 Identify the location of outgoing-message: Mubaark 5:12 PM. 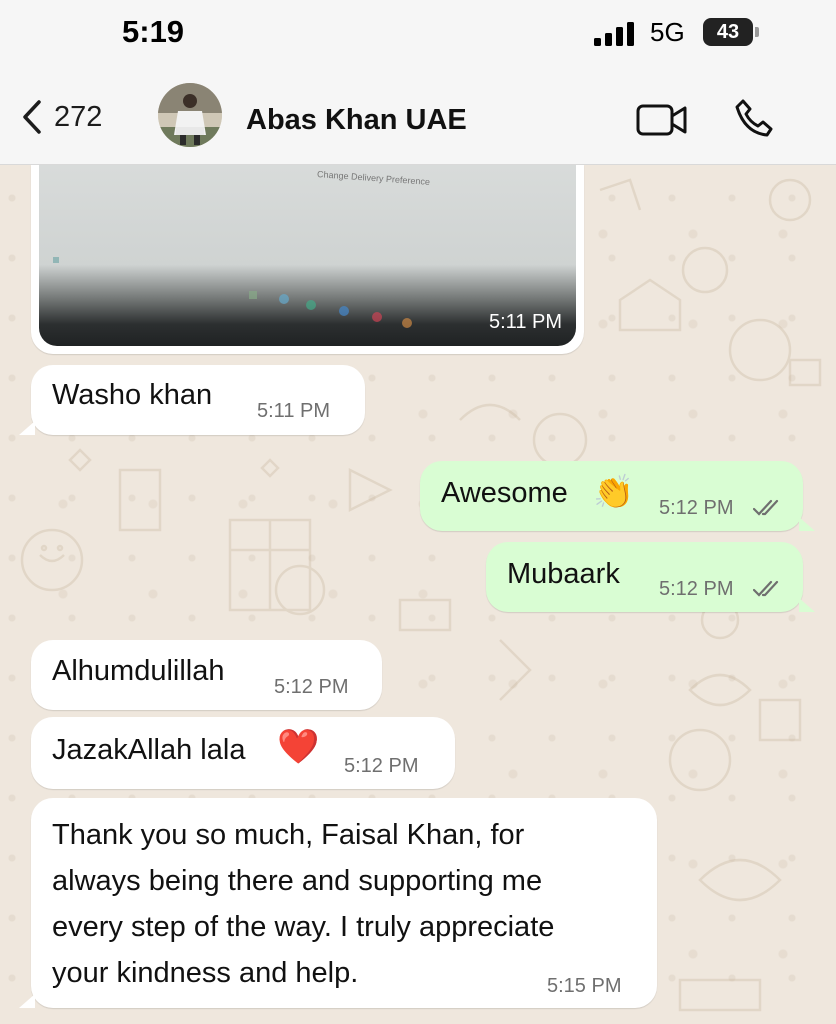
(650, 577).